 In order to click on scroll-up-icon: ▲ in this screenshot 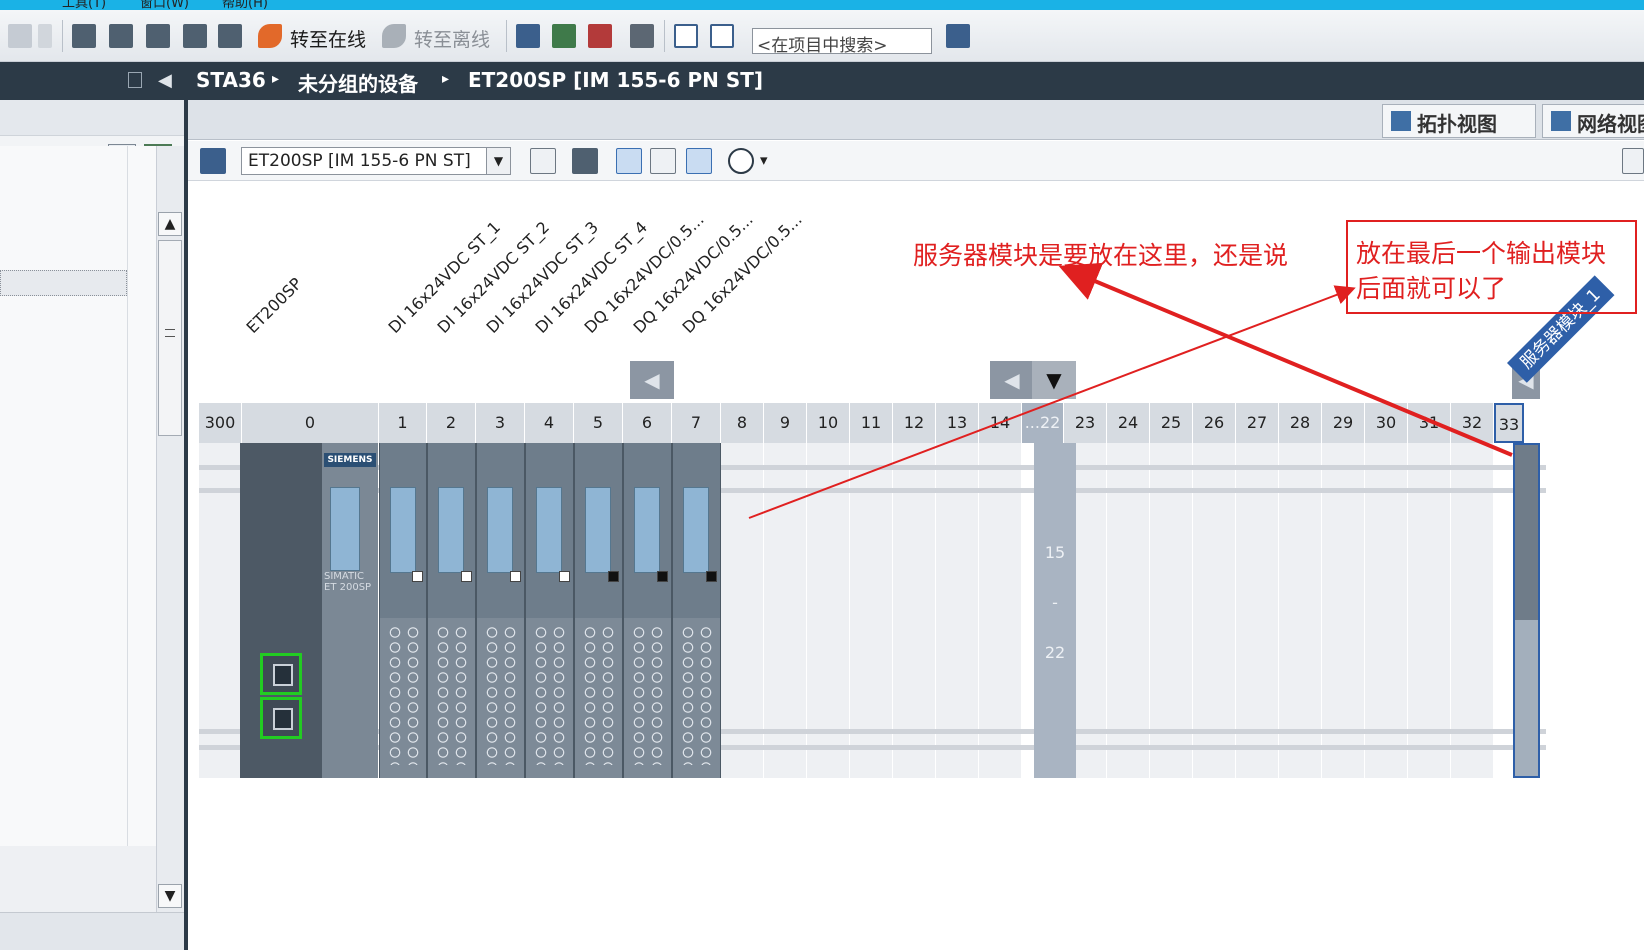, I will do `click(170, 224)`.